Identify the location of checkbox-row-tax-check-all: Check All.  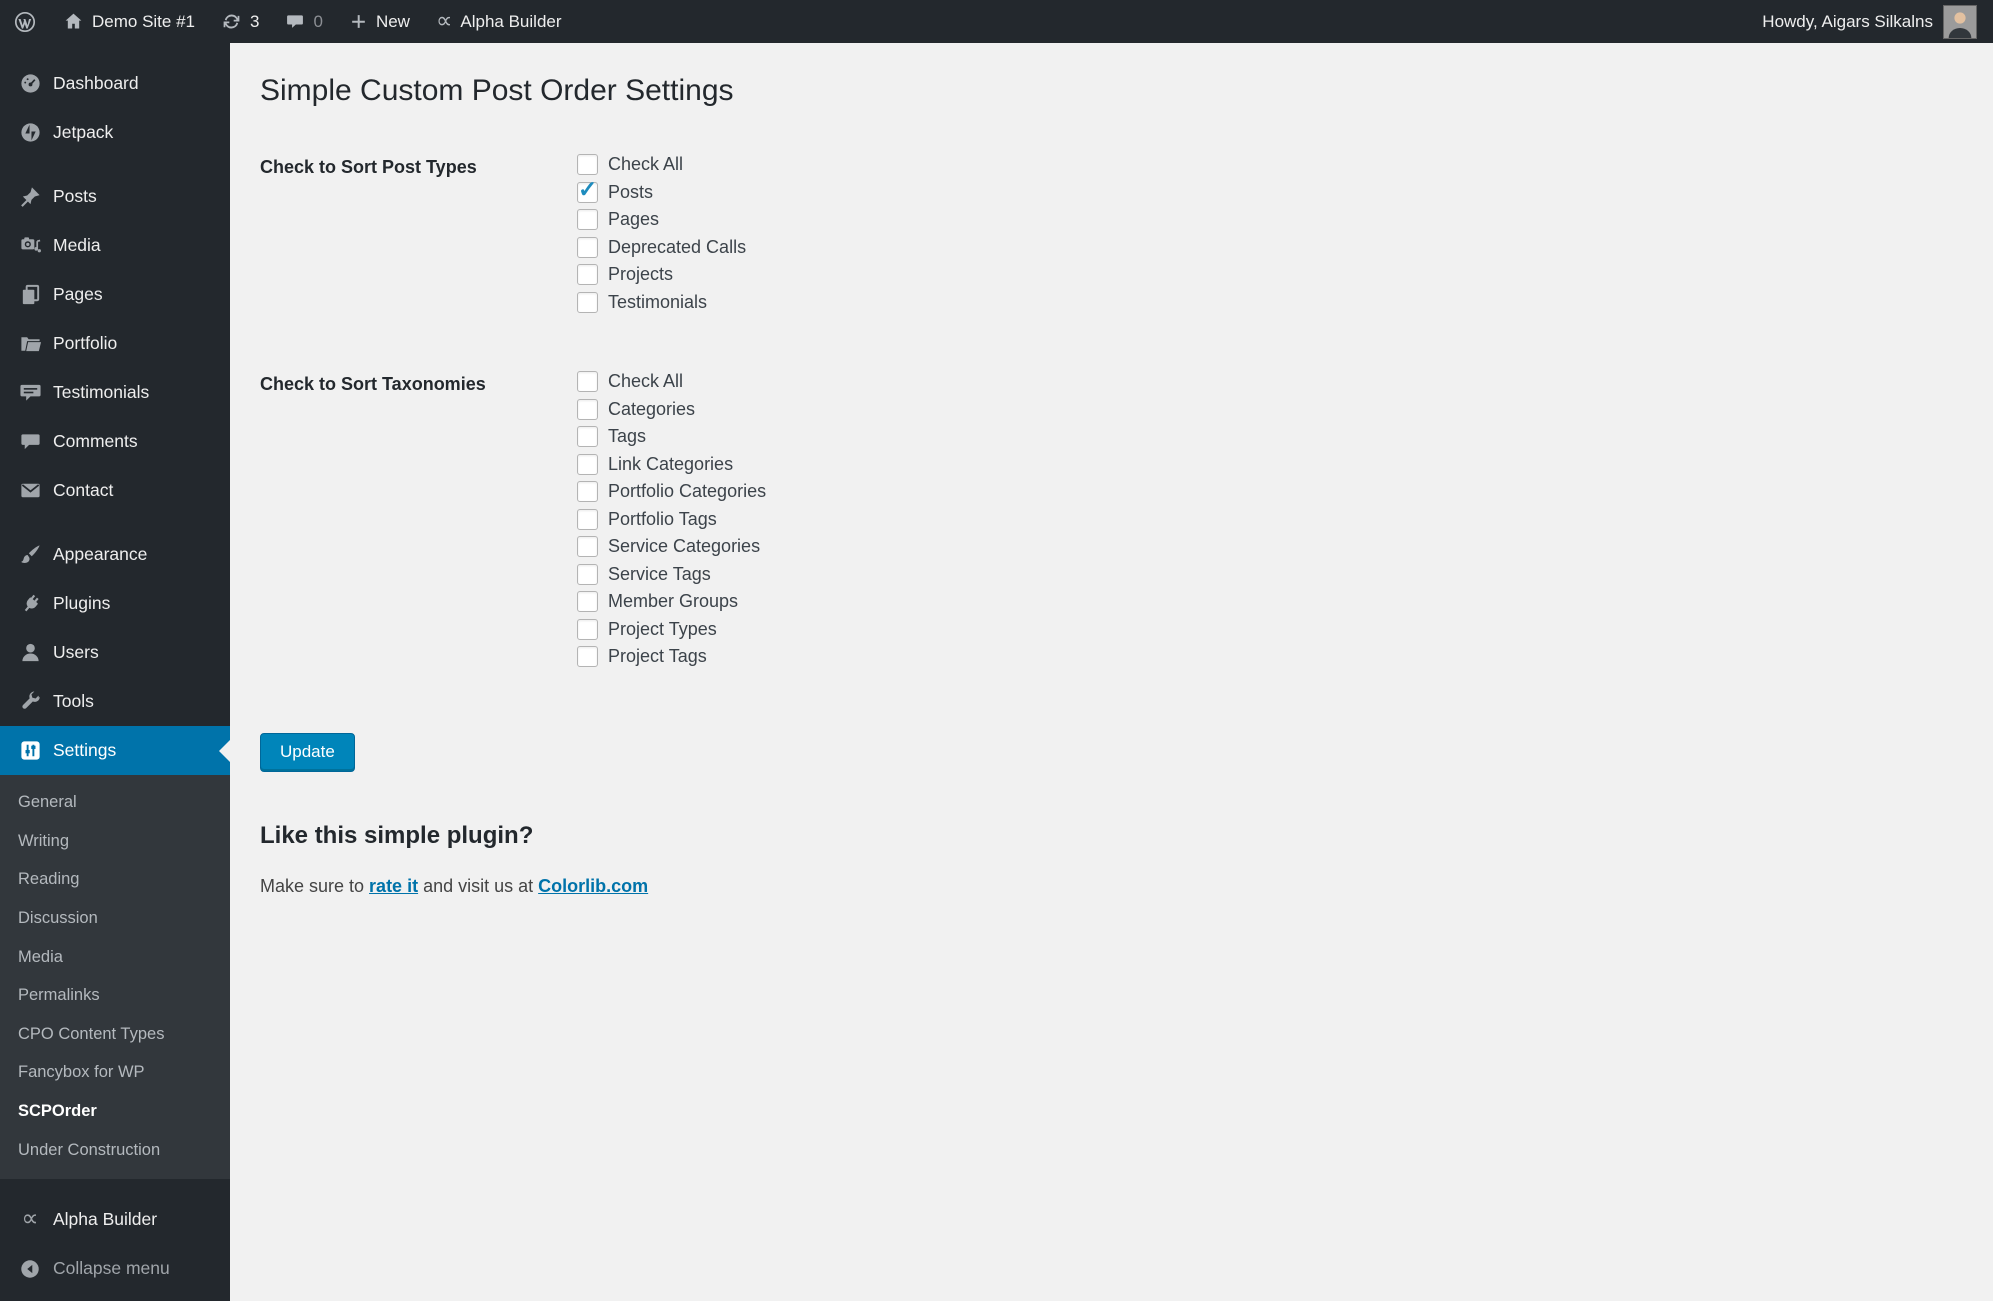
(671, 382).